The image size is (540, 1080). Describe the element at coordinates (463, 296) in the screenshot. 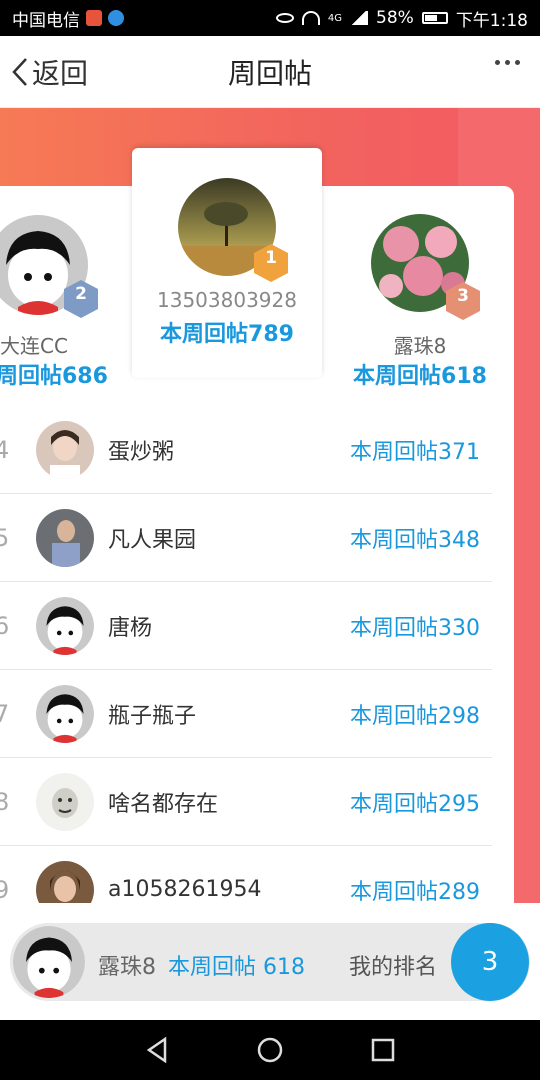

I see `rank3-number: 3` at that location.